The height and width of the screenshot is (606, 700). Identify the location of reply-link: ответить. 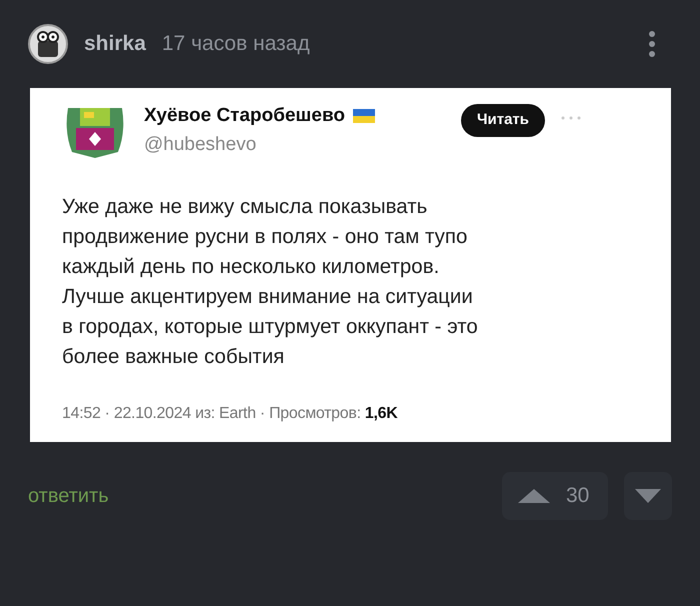
(68, 496).